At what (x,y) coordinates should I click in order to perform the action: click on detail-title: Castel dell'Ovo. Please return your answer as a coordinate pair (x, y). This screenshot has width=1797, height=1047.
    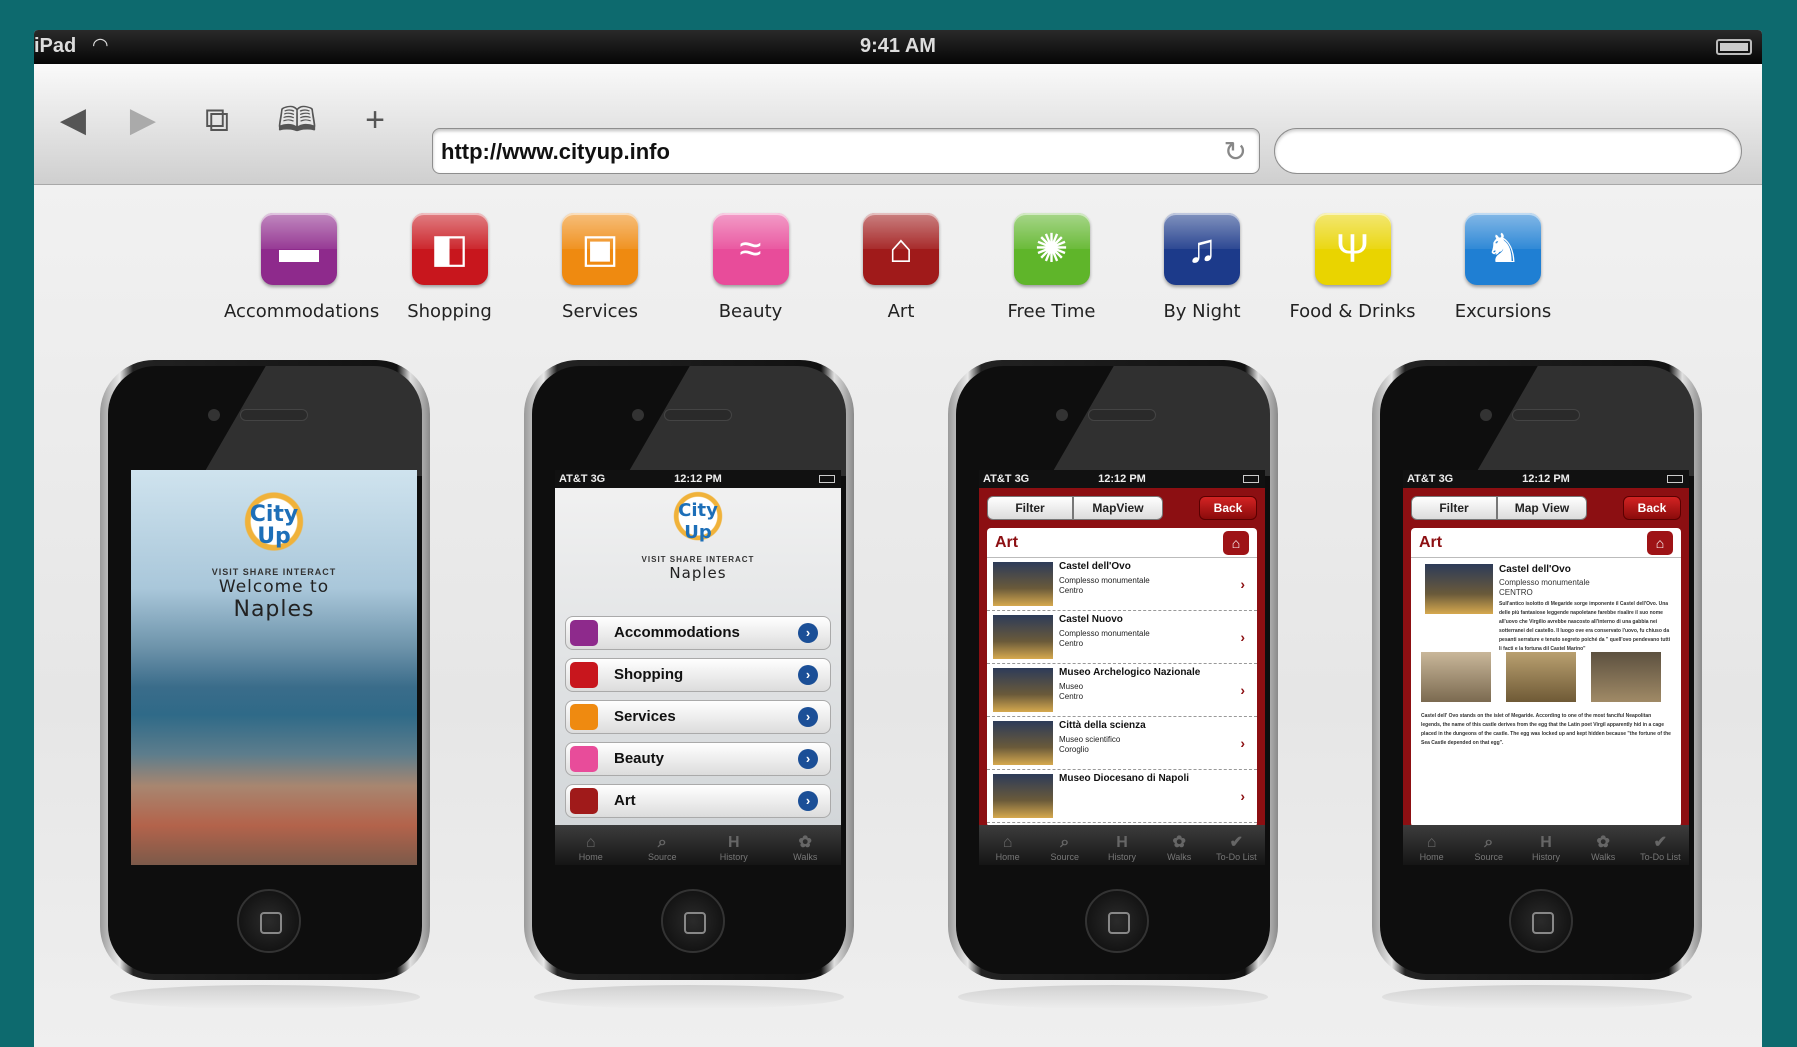
    Looking at the image, I should click on (1535, 569).